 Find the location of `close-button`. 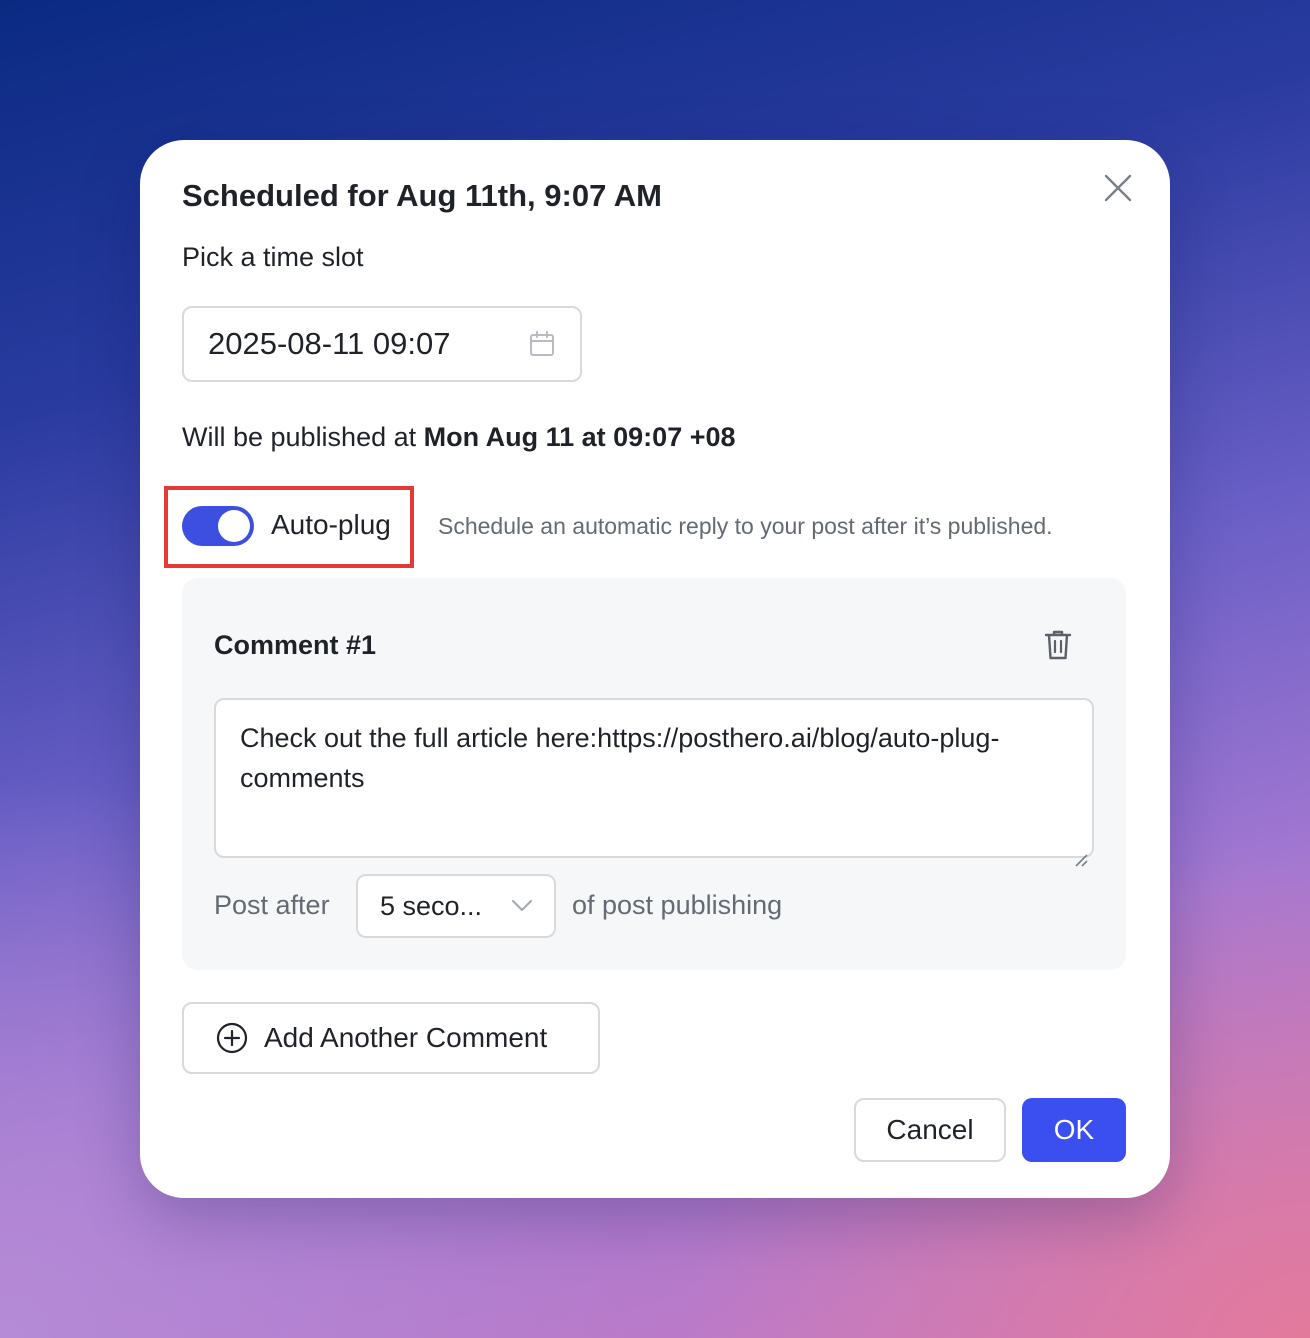

close-button is located at coordinates (1118, 190).